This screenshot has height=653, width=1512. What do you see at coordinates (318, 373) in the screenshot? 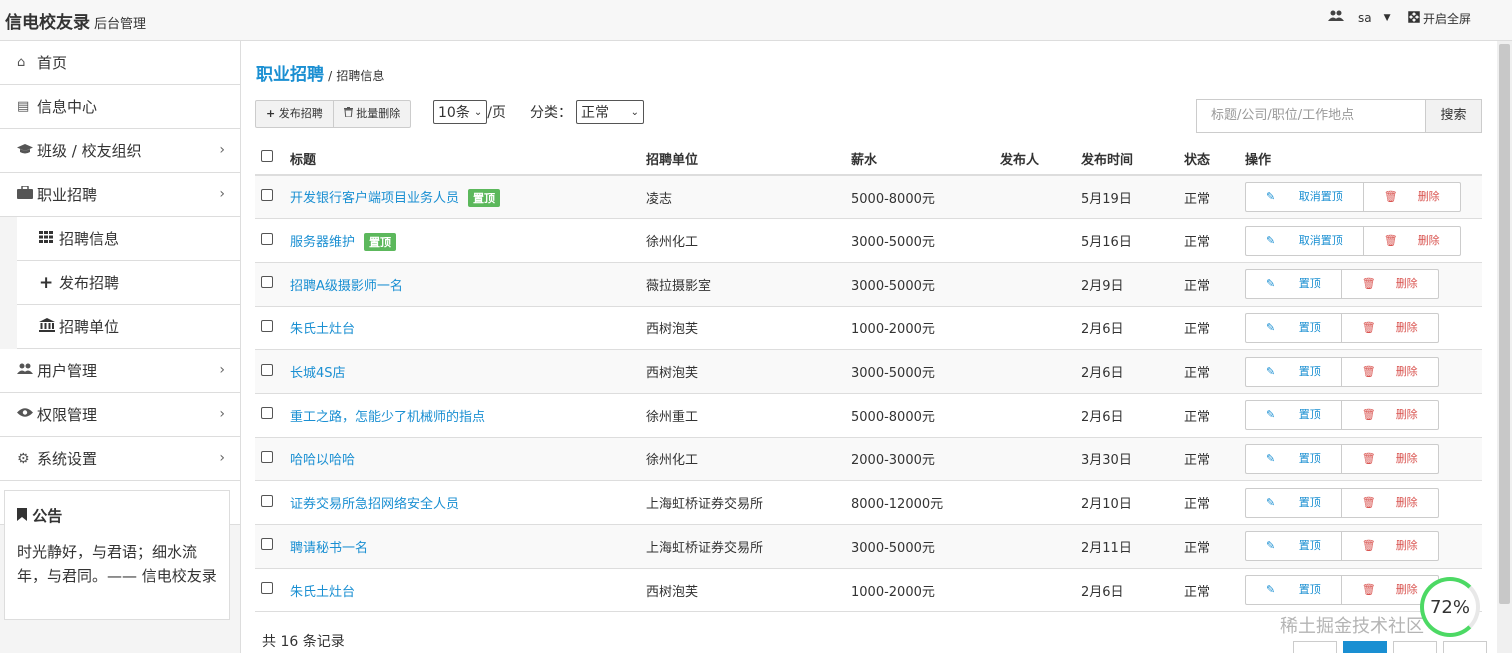
I see `job-title-link: 长城4S店` at bounding box center [318, 373].